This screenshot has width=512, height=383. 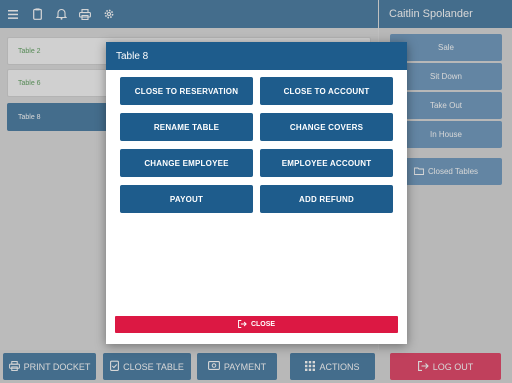 I want to click on change-employee-button: CHANGE EMPLOYEE, so click(x=186, y=163).